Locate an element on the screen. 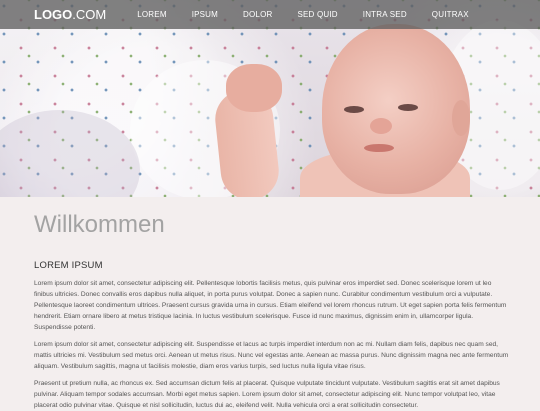  nav-item-intra-sed: INTRA SED is located at coordinates (385, 14).